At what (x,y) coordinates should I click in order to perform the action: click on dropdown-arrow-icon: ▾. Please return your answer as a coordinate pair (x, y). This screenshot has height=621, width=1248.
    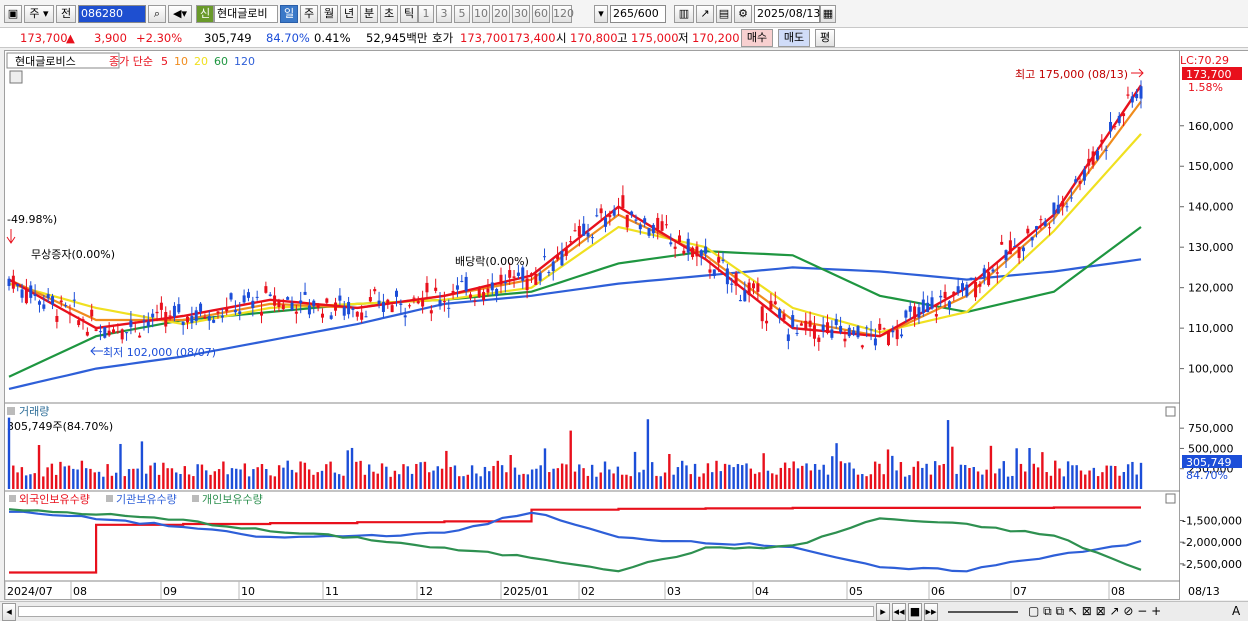
    Looking at the image, I should click on (601, 14).